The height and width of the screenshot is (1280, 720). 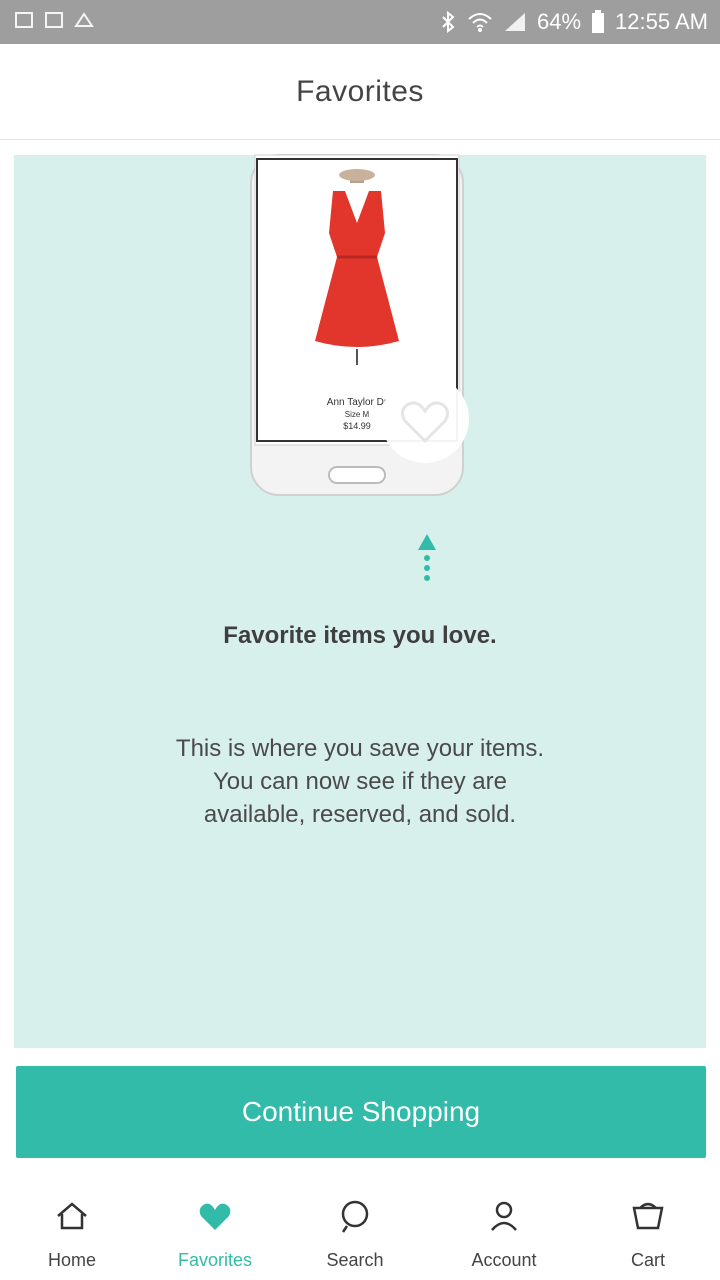 I want to click on continue-shopping-button: Continue Shopping, so click(x=361, y=1112).